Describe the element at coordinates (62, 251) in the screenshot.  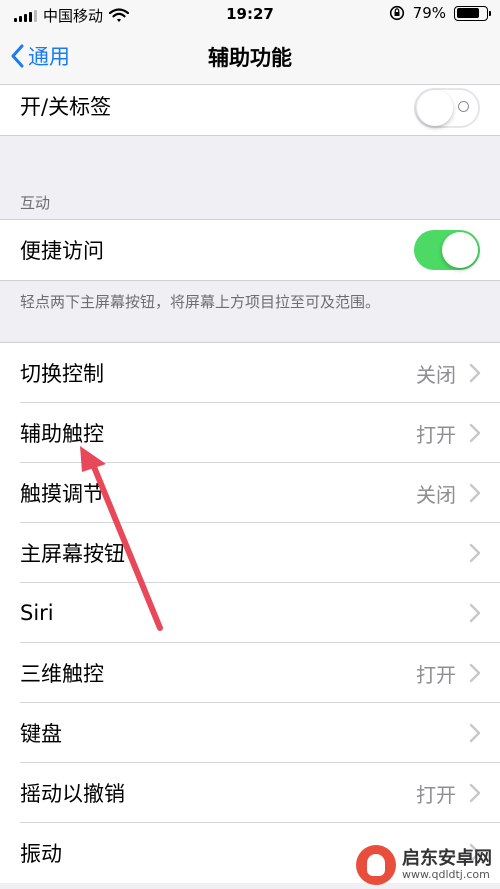
I see `row-label: 便捷访问` at that location.